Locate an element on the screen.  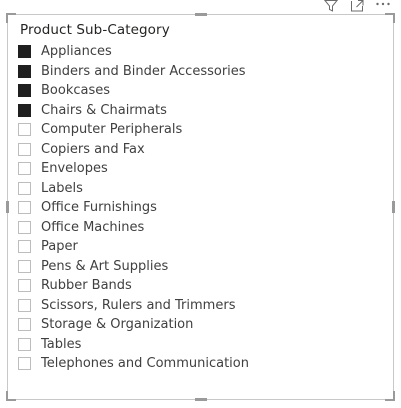
slicer-item: Copiers and Fax is located at coordinates (133, 150).